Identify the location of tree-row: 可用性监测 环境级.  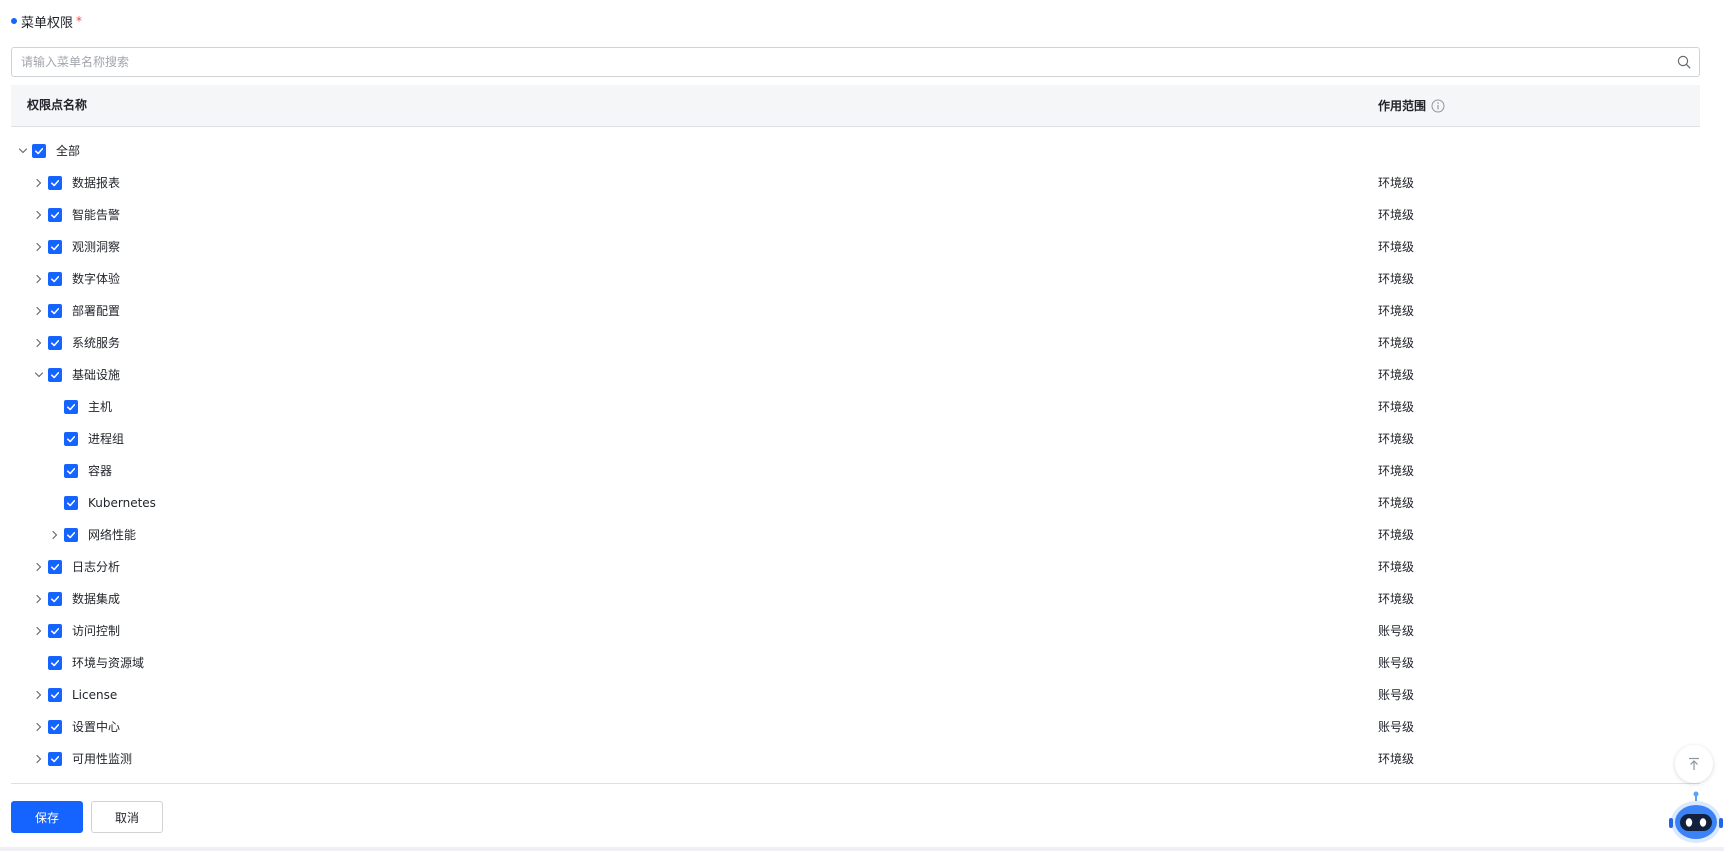
(855, 759).